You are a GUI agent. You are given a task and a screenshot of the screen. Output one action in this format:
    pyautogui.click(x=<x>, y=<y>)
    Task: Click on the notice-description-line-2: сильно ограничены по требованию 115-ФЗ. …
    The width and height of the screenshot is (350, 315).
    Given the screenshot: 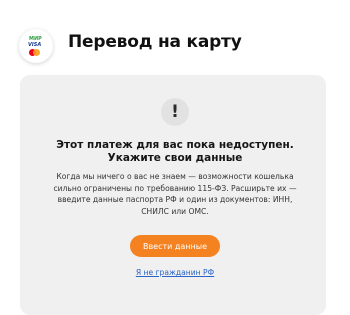 What is the action you would take?
    pyautogui.click(x=175, y=188)
    